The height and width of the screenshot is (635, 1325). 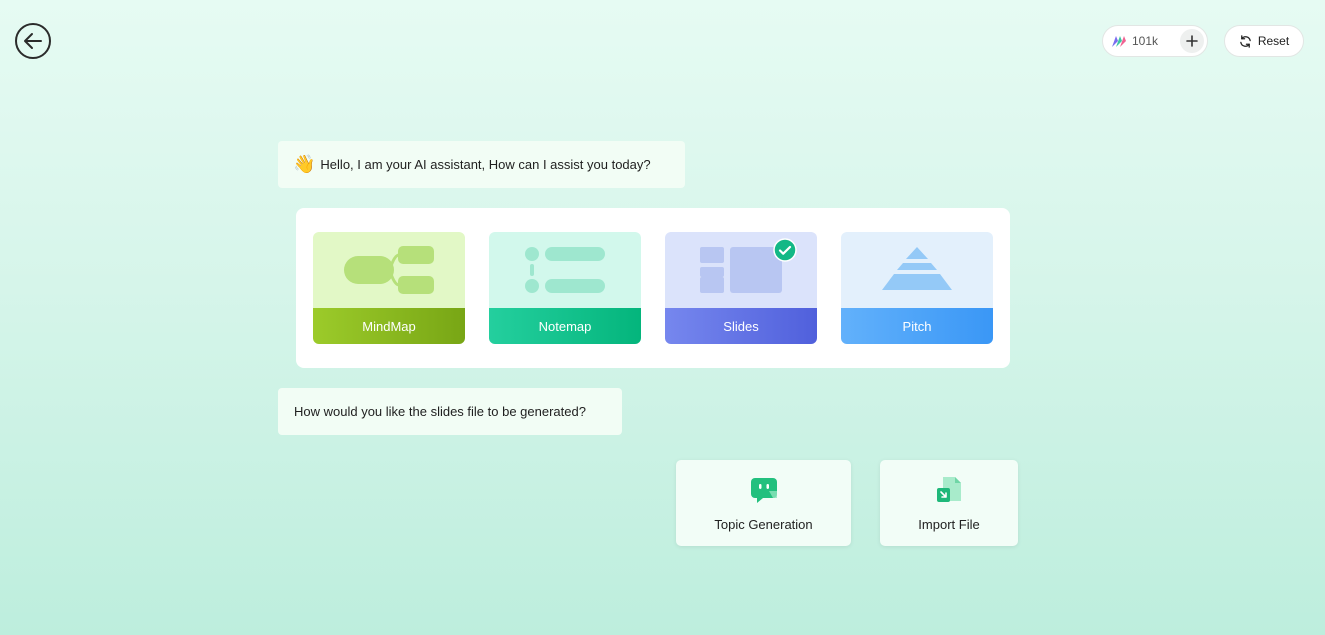 I want to click on type-card-mindmap: MindMap, so click(x=389, y=288).